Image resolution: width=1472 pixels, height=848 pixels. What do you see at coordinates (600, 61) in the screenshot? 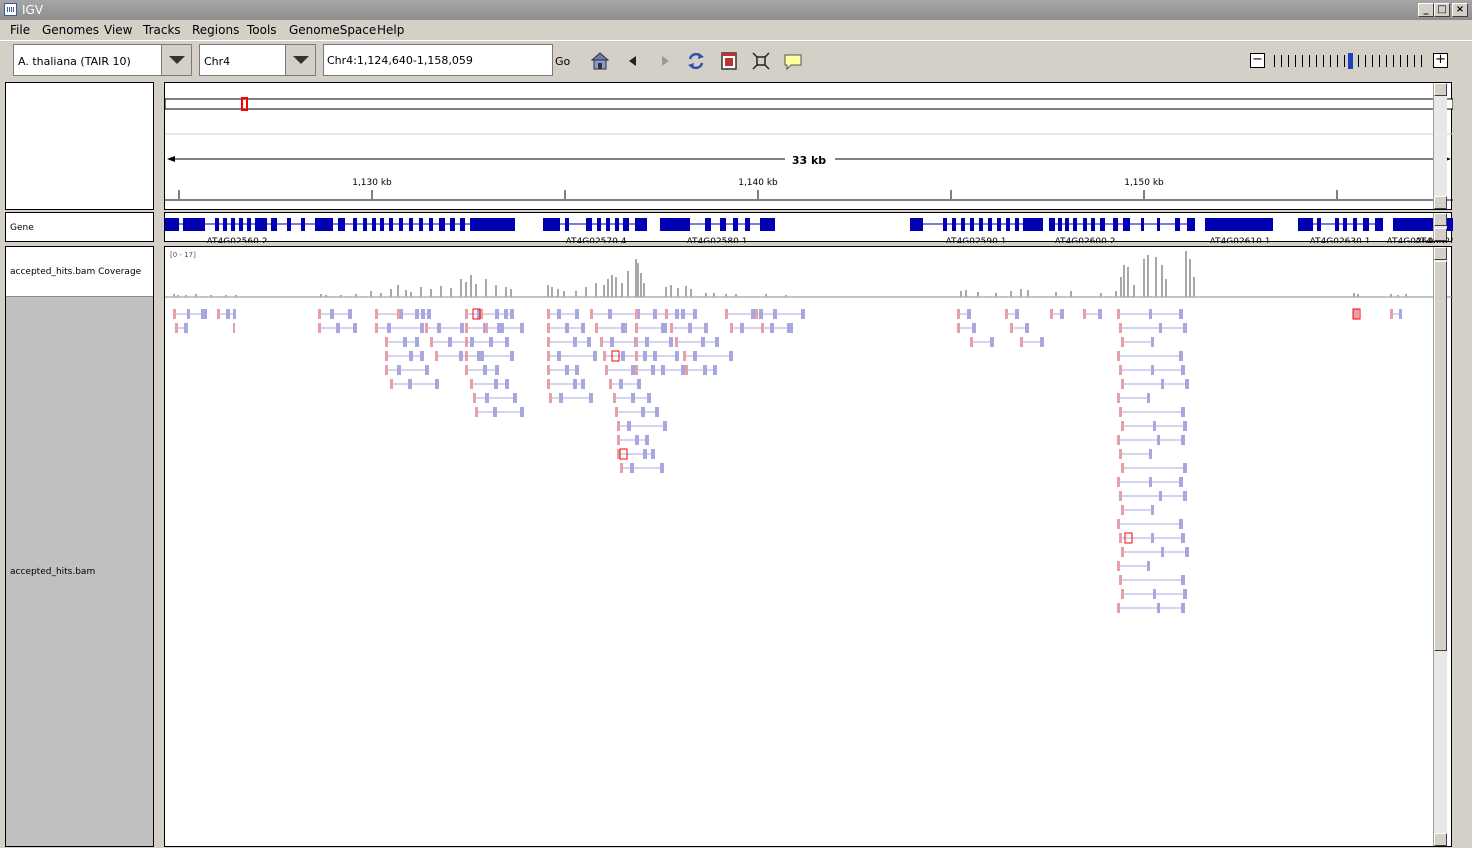
I see `home-icon` at bounding box center [600, 61].